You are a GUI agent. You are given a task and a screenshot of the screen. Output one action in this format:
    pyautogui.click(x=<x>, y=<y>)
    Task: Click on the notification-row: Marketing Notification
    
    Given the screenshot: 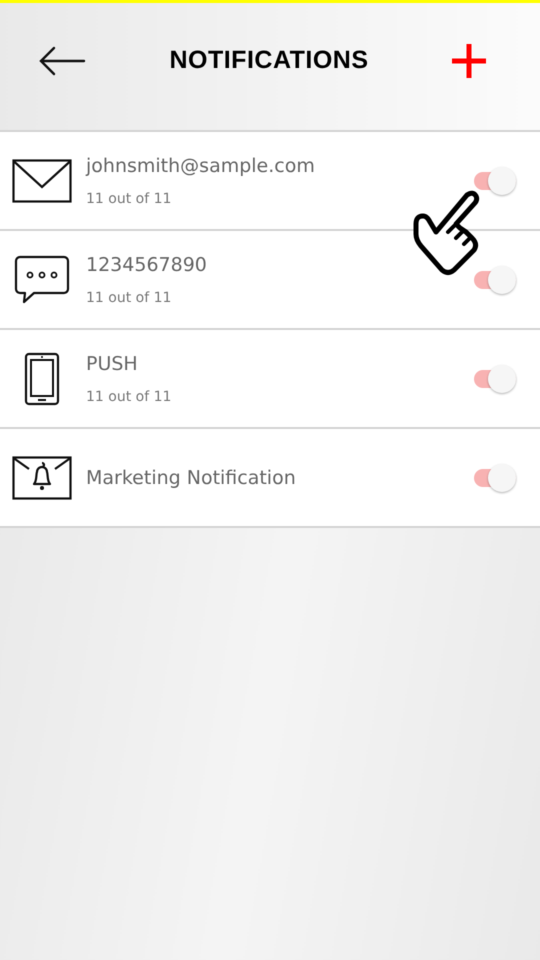 What is the action you would take?
    pyautogui.click(x=270, y=478)
    